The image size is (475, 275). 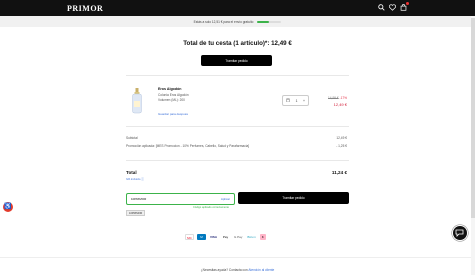 What do you see at coordinates (473, 118) in the screenshot?
I see `scrollbar-thumb` at bounding box center [473, 118].